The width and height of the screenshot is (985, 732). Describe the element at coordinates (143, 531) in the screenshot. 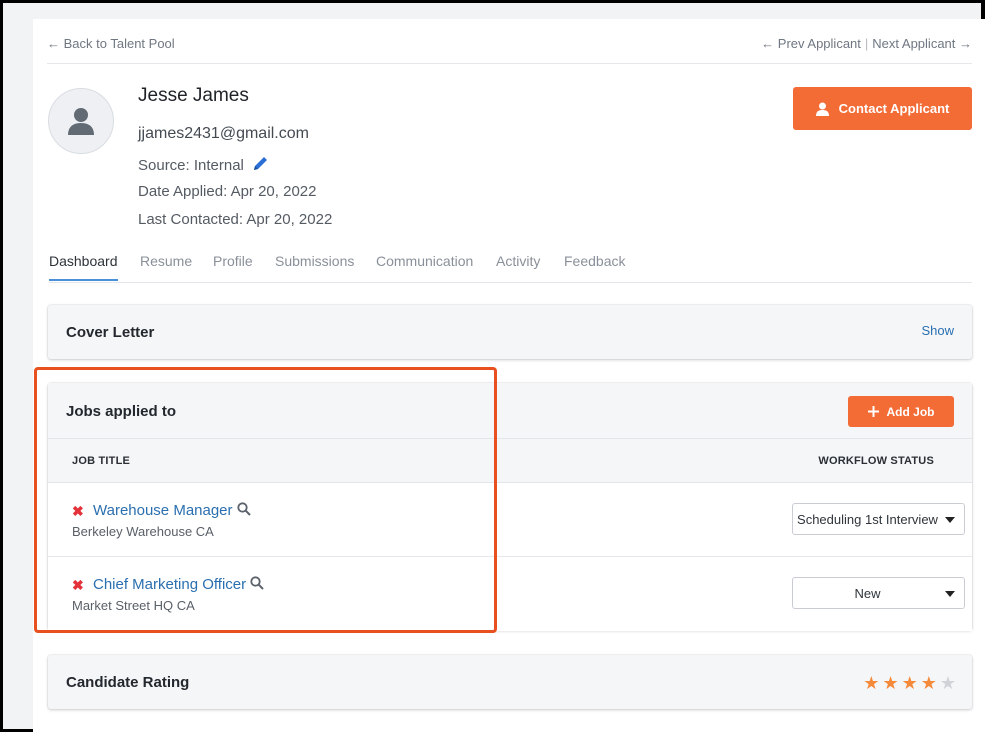

I see `job-location: Berkeley Warehouse CA` at that location.